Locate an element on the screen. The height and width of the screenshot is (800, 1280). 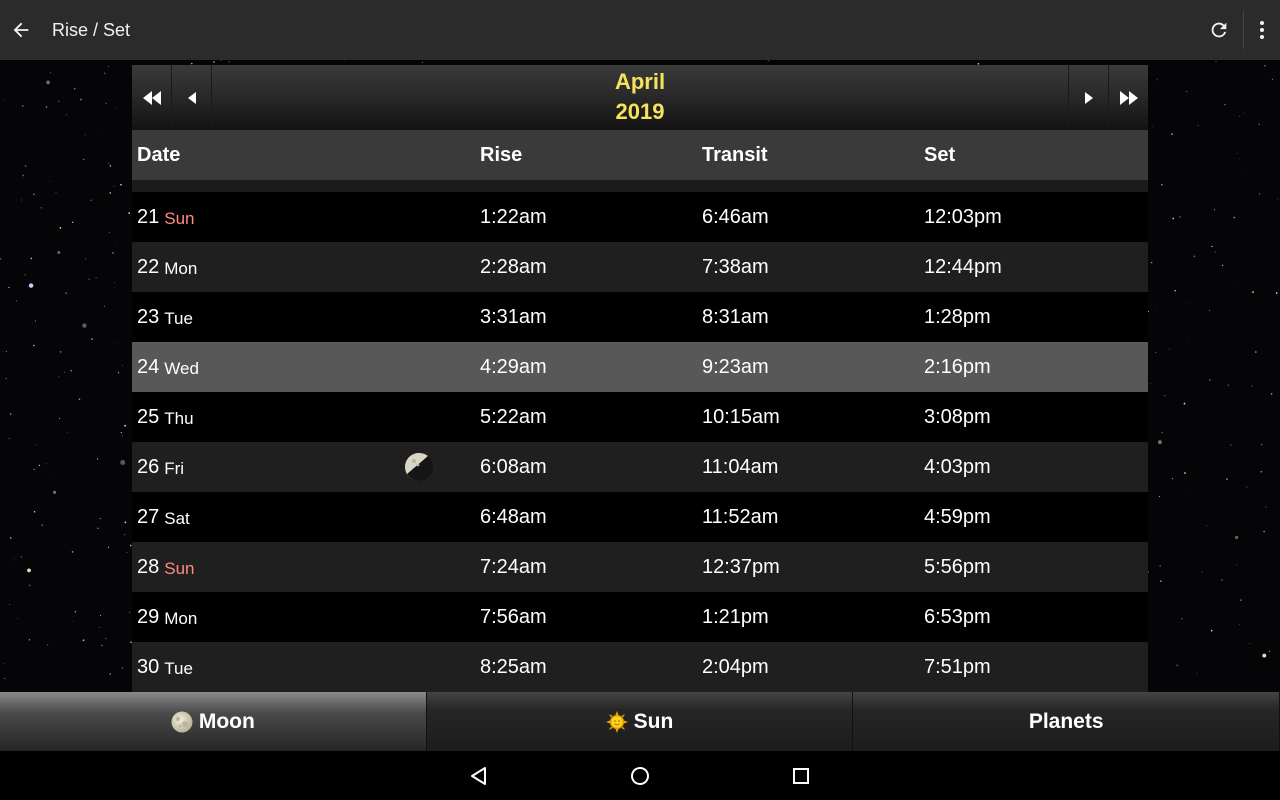
more-vertical-icon is located at coordinates (1262, 30).